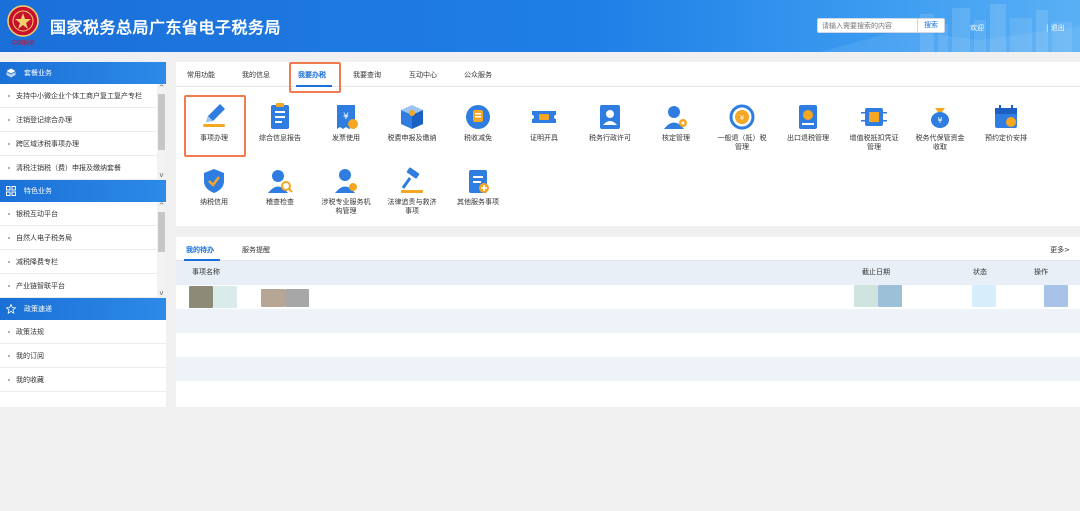 This screenshot has height=511, width=1080. Describe the element at coordinates (874, 142) in the screenshot. I see `tile-label: 增值税抵扣凭证 管理` at that location.